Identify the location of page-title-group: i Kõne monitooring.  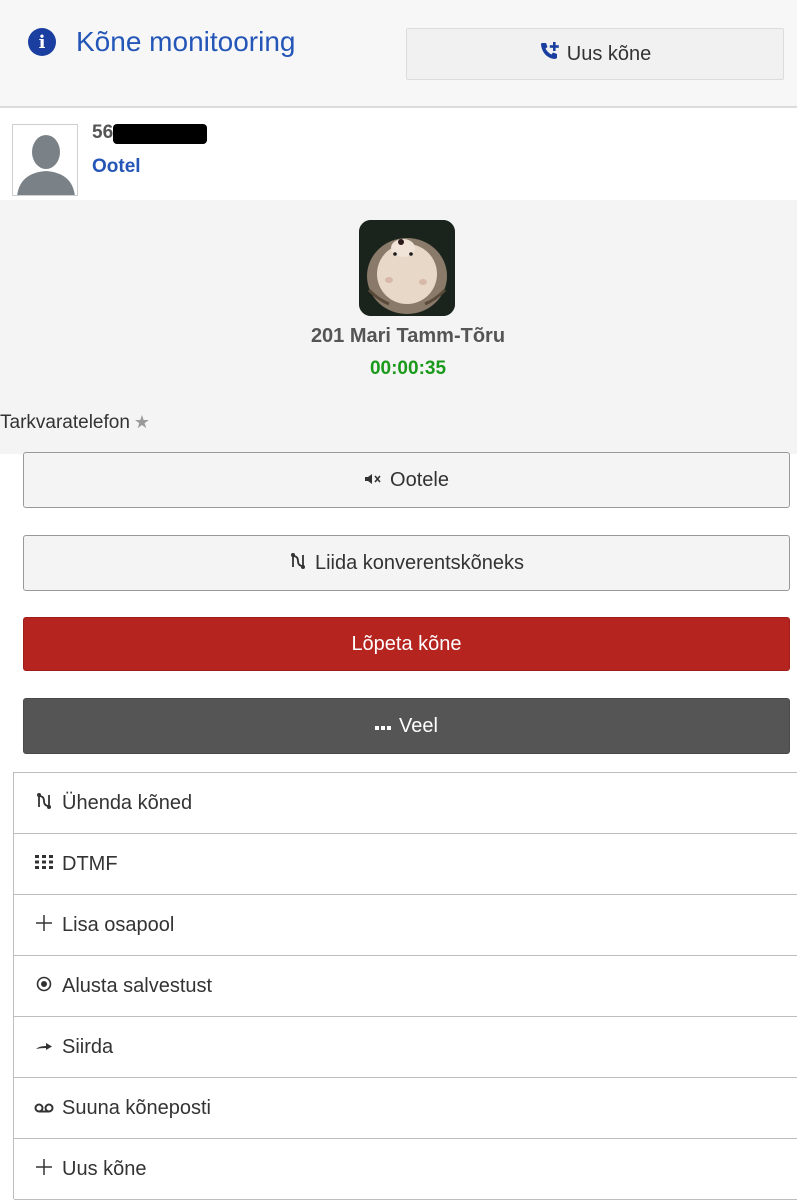
(161, 42).